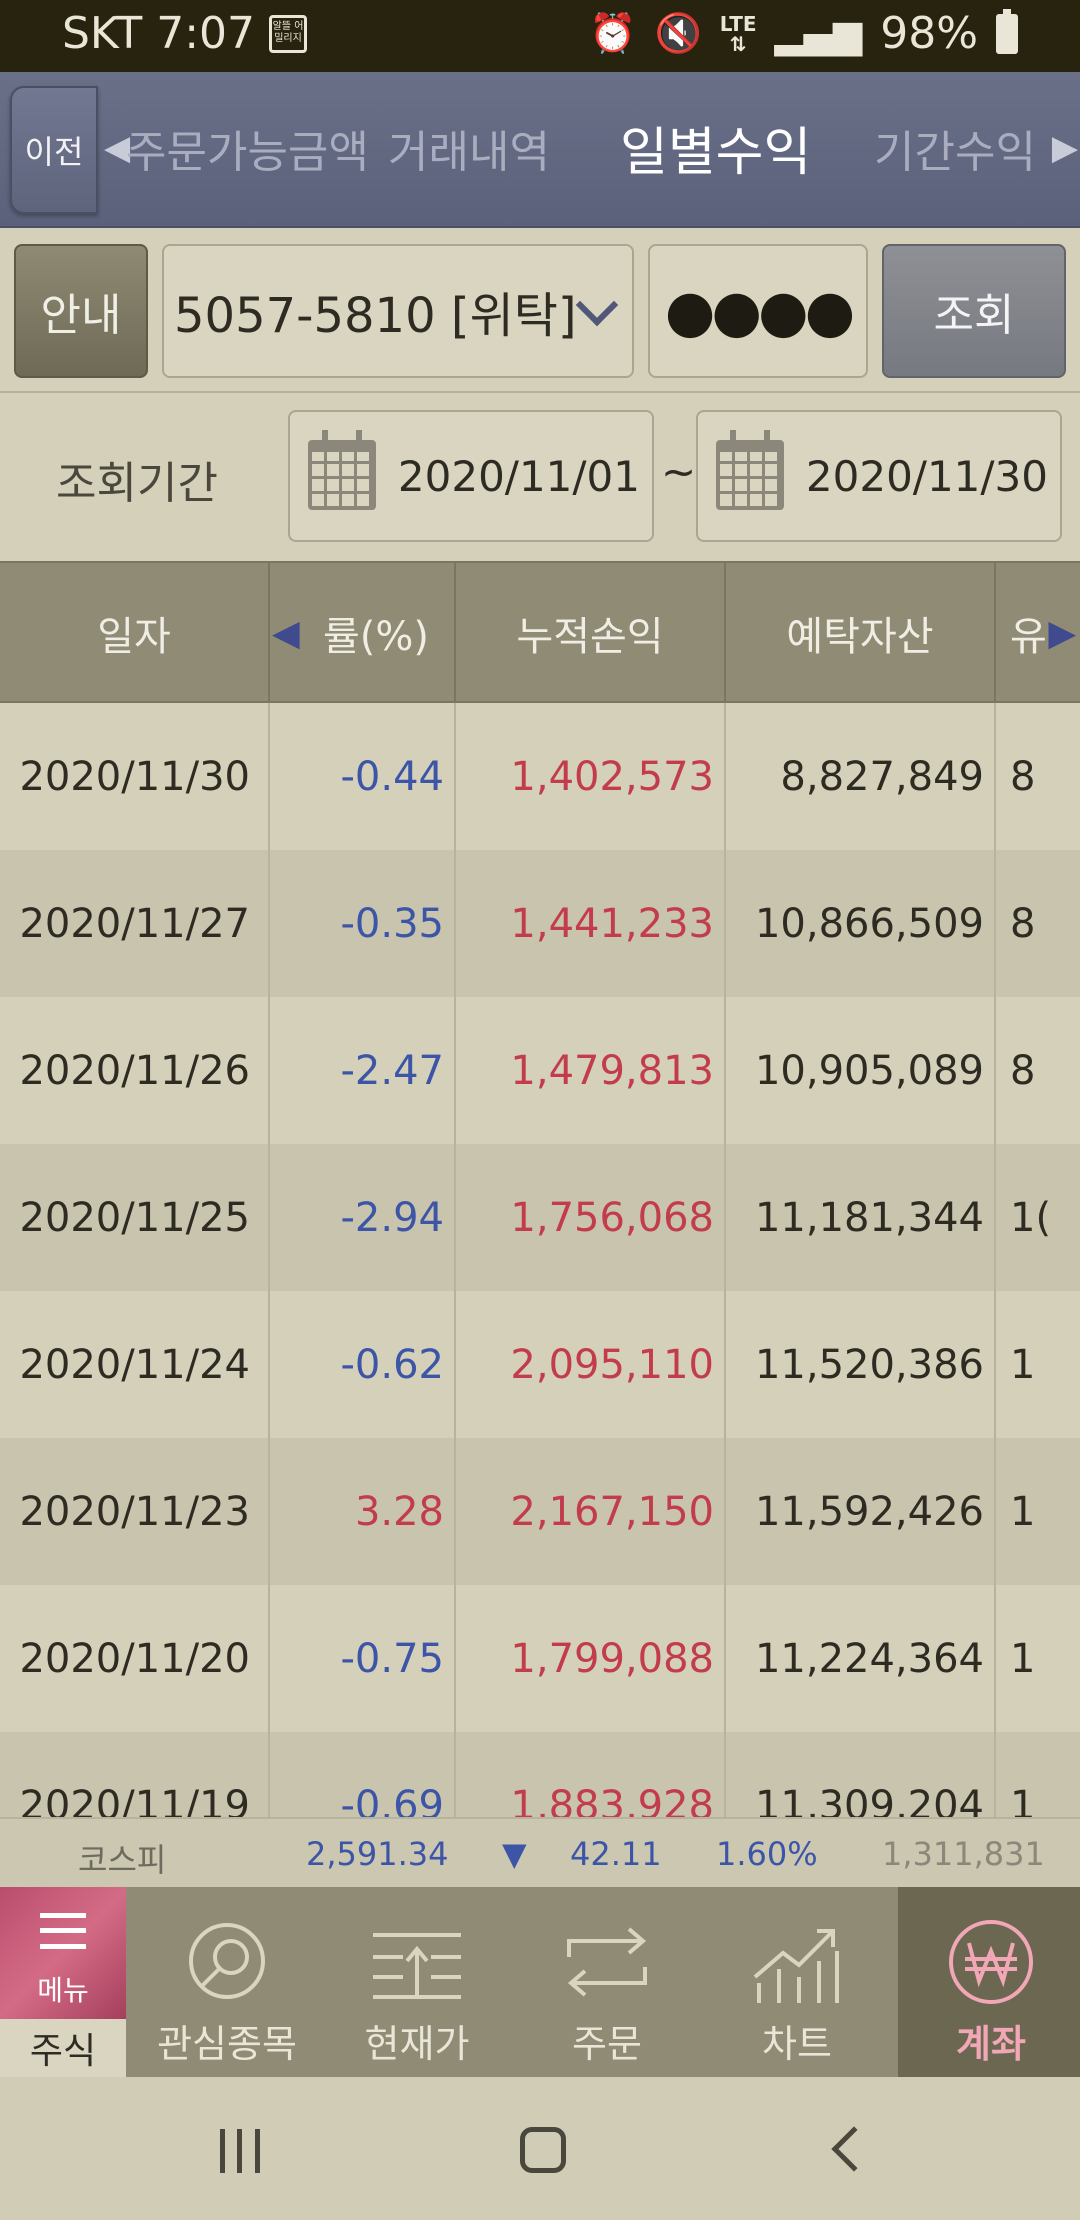 This screenshot has width=1080, height=2220. What do you see at coordinates (134, 923) in the screenshot?
I see `cell-date: 2020/11/27` at bounding box center [134, 923].